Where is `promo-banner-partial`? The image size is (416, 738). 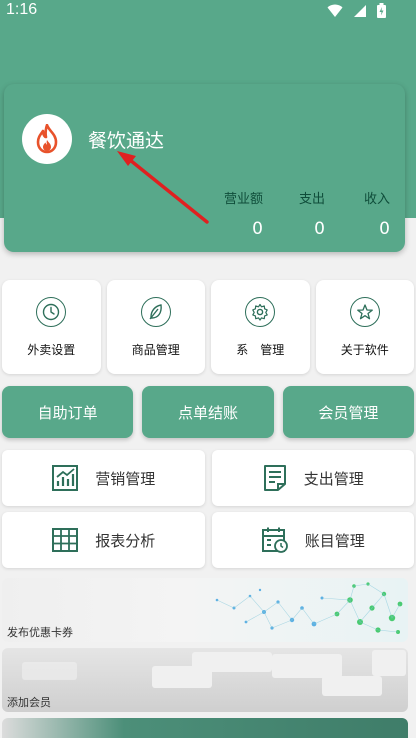
promo-banner-partial is located at coordinates (205, 728).